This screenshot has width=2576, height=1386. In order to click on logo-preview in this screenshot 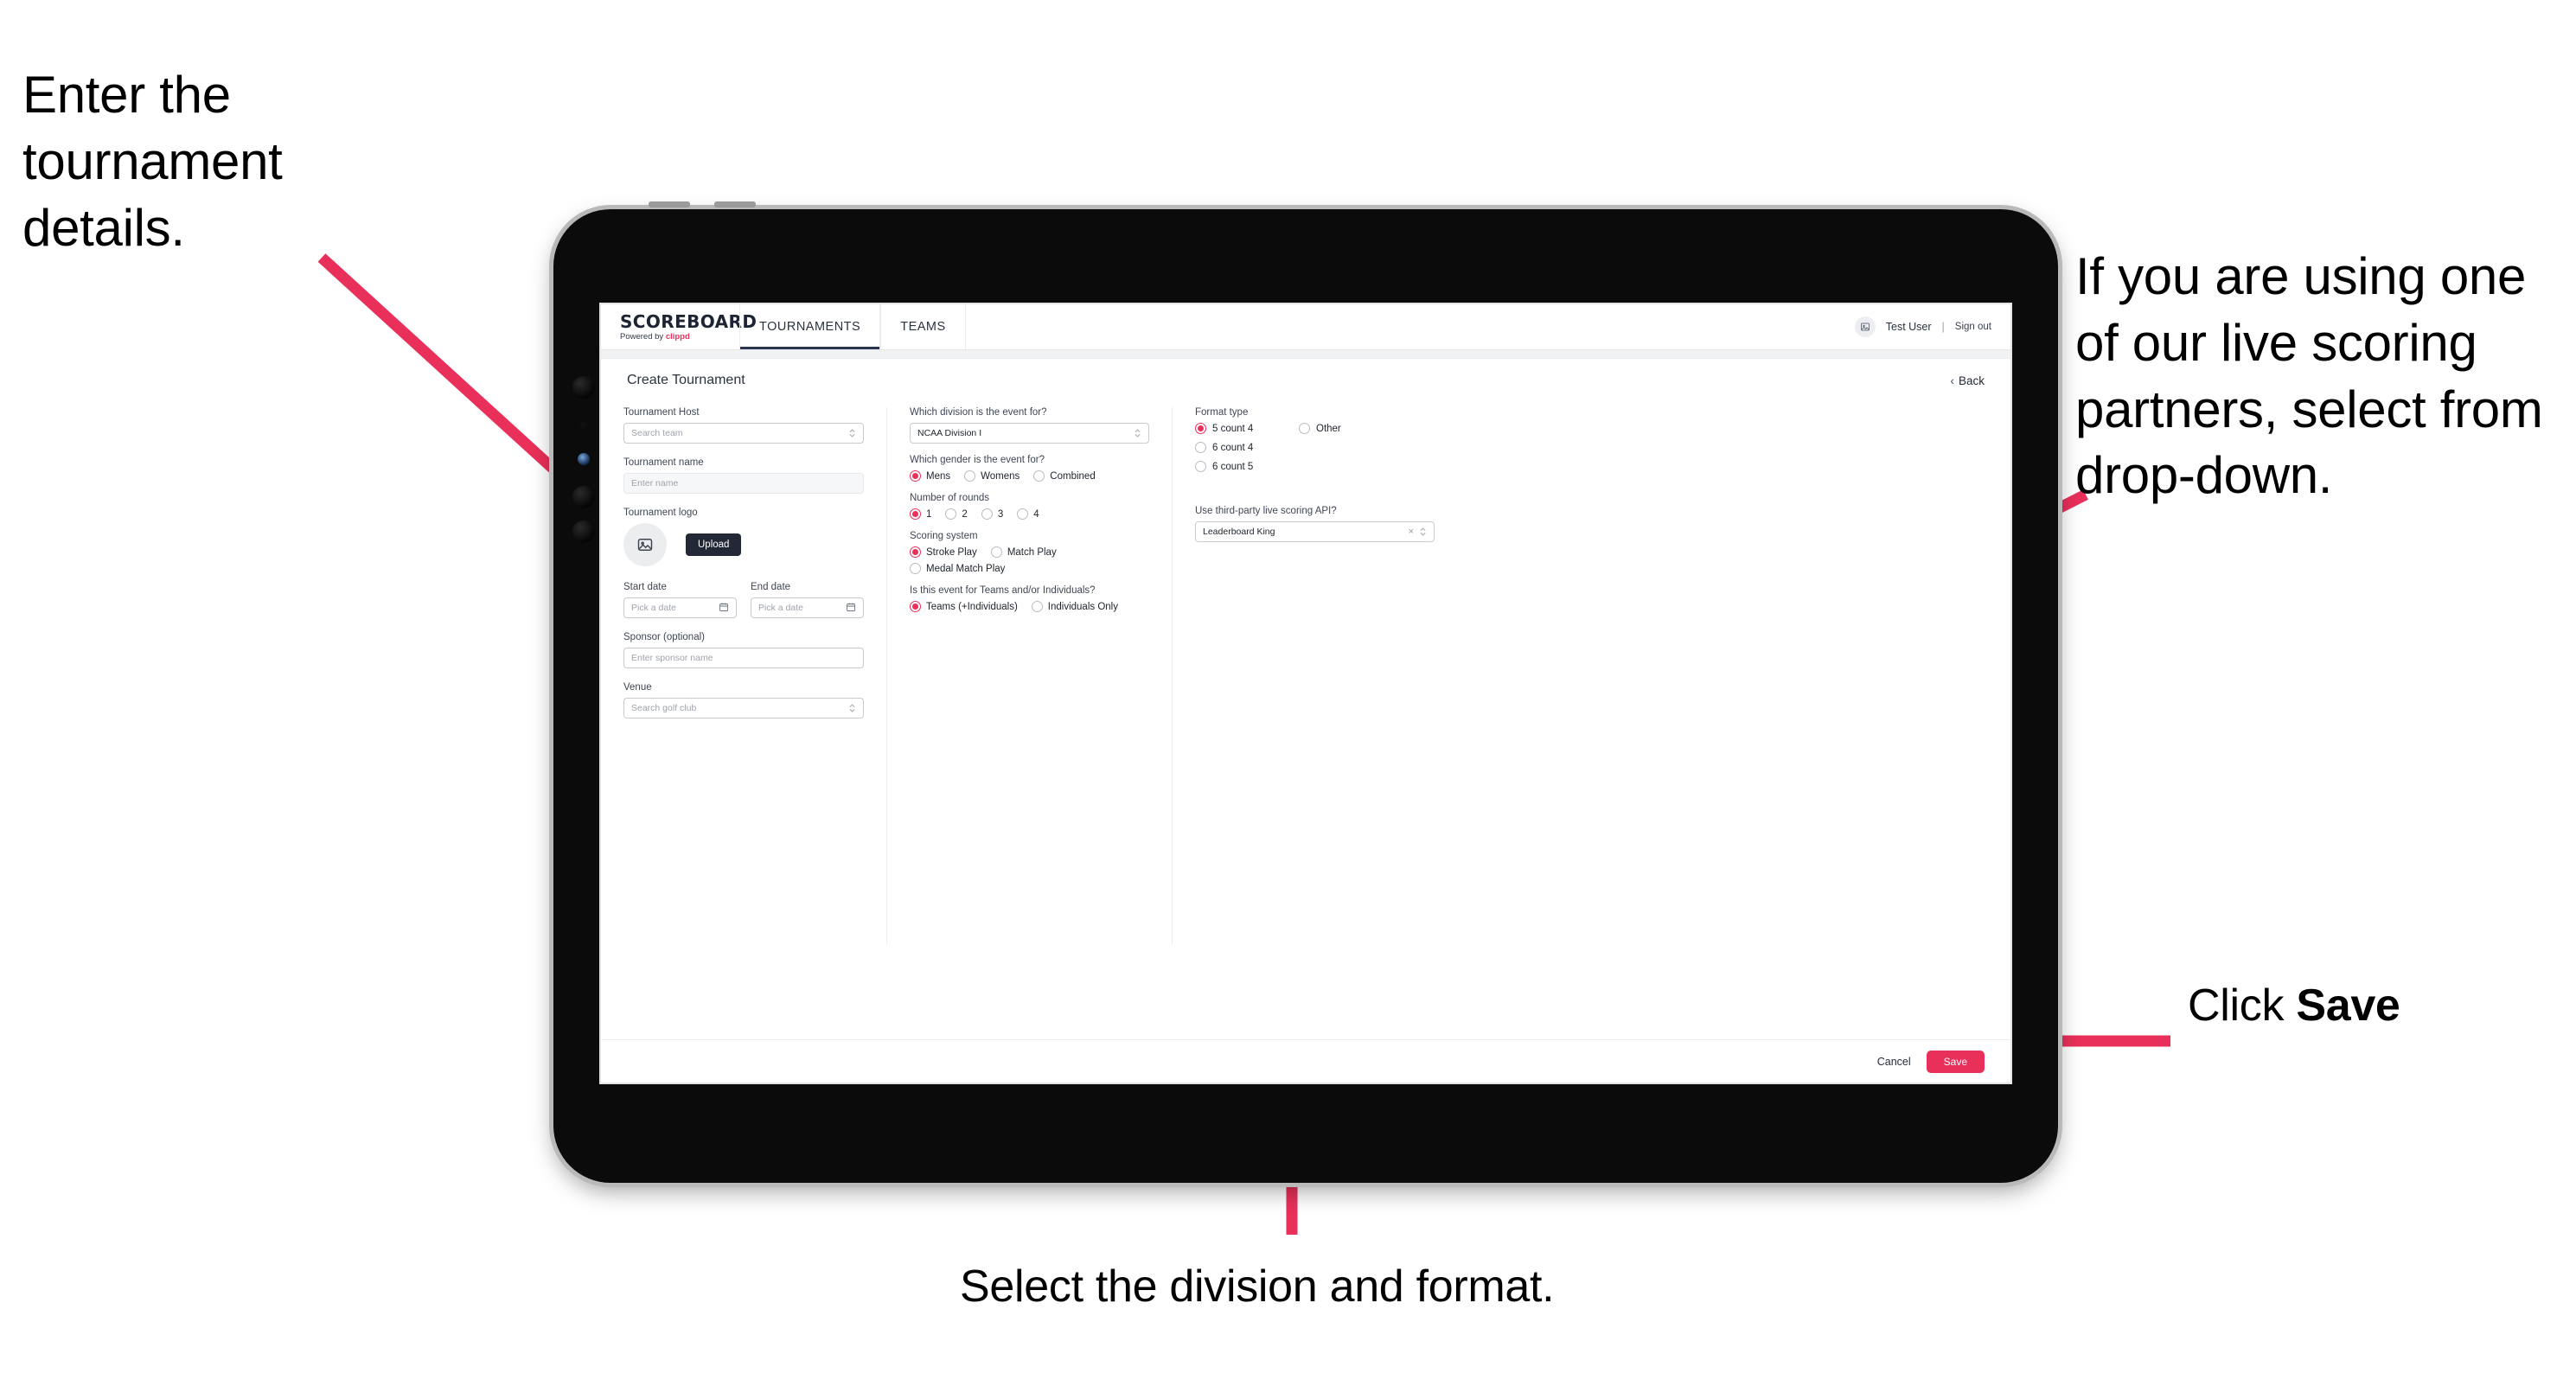, I will do `click(645, 544)`.